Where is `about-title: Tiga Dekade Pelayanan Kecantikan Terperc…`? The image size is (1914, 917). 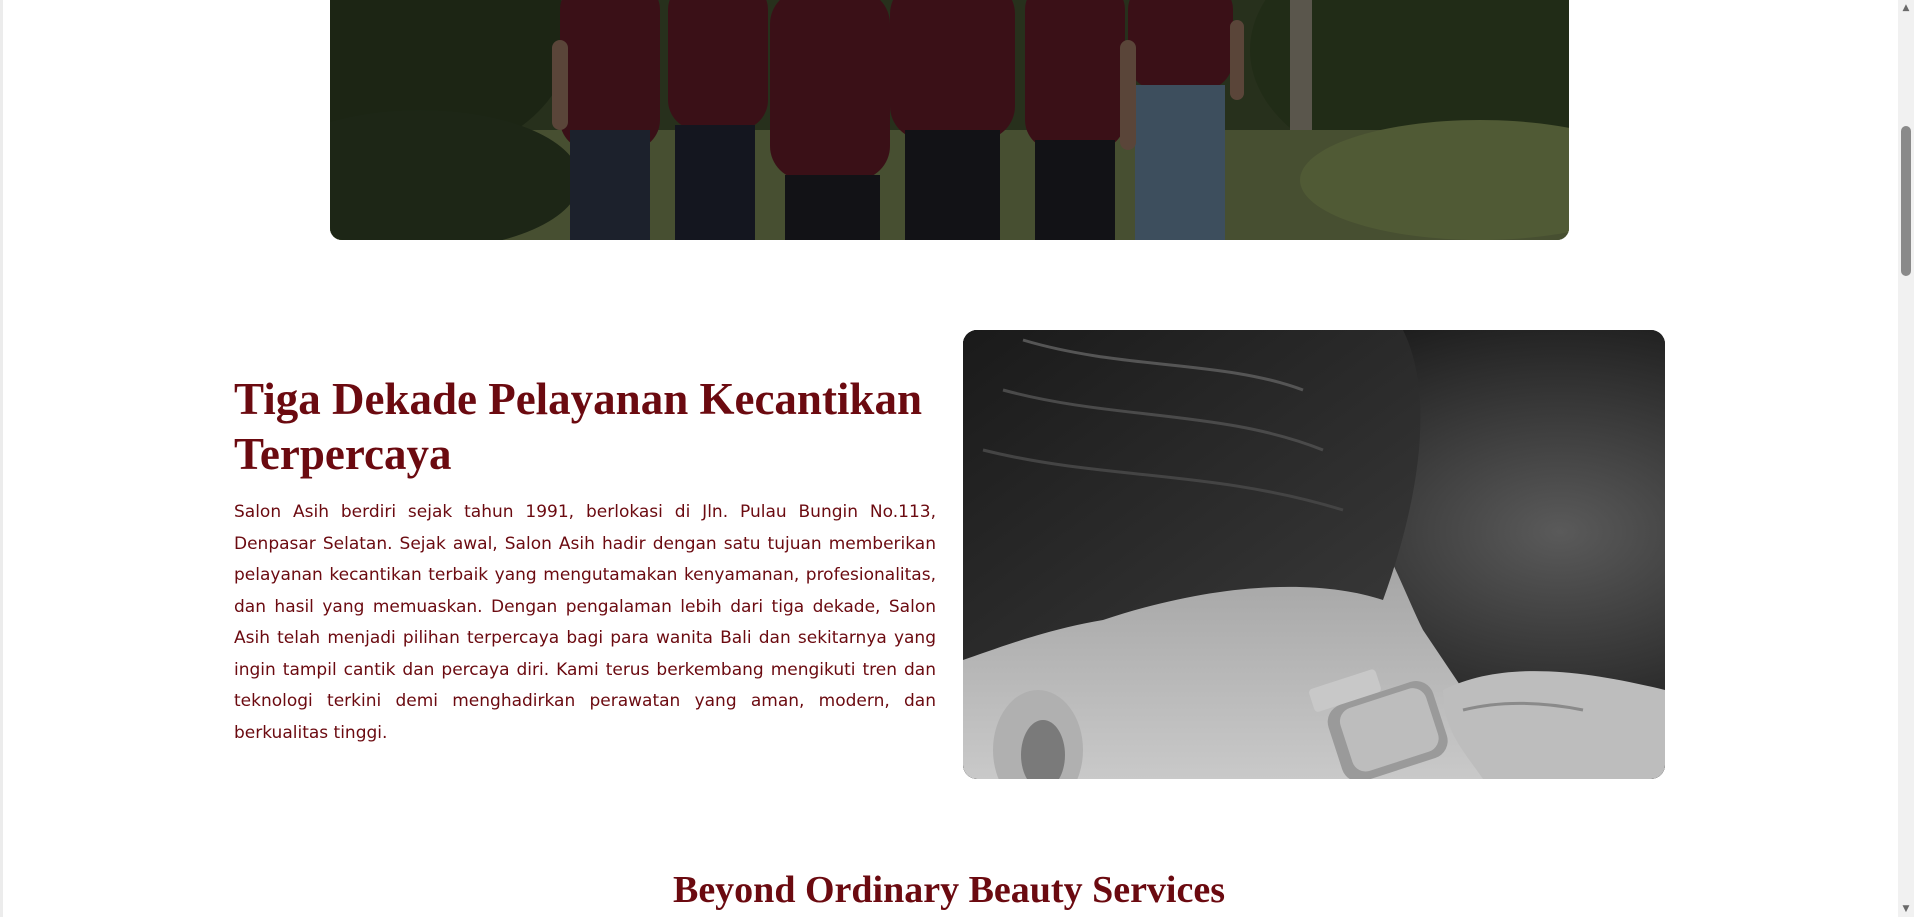 about-title: Tiga Dekade Pelayanan Kecantikan Terperc… is located at coordinates (578, 426).